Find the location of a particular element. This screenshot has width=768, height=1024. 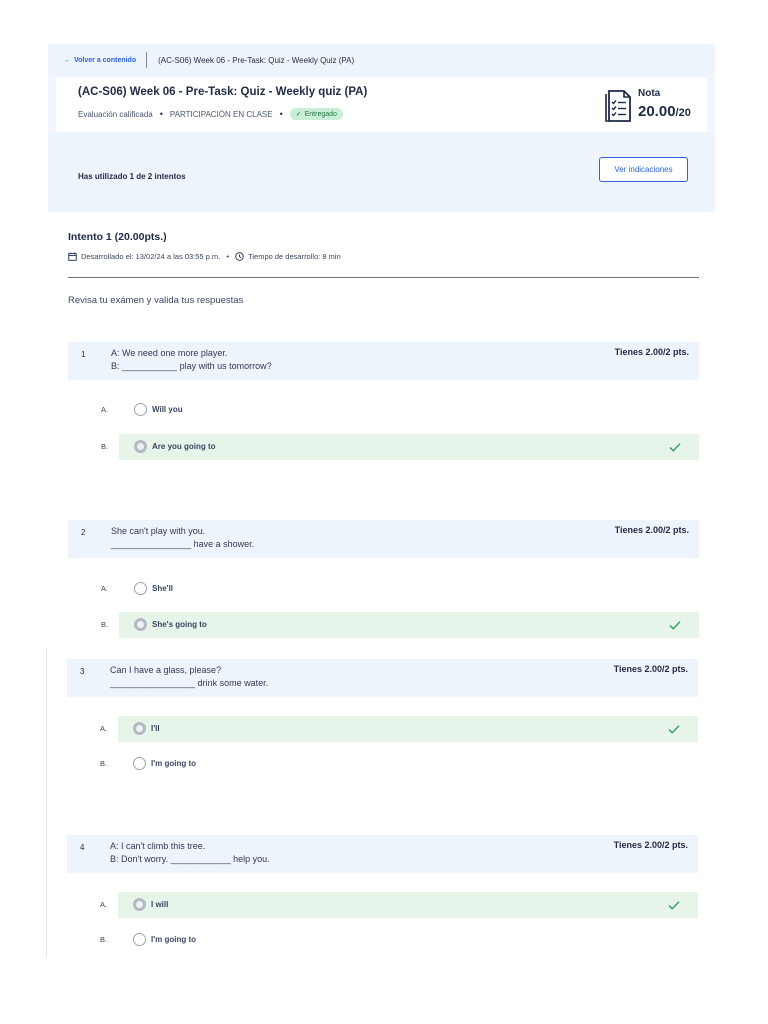

option-a: A. I will is located at coordinates (382, 905).